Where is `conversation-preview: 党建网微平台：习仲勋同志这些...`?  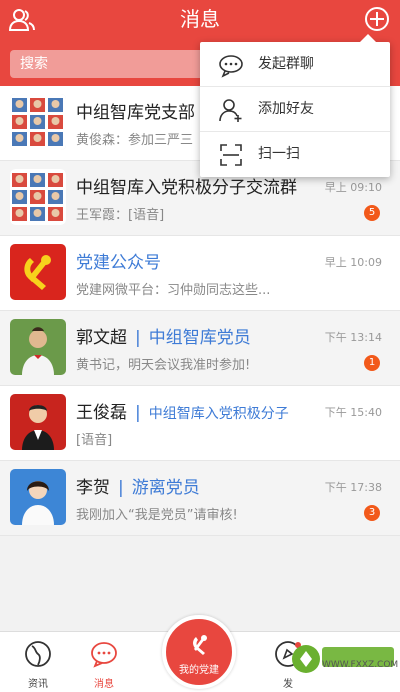
conversation-preview: 党建网微平台：习仲勋同志这些... is located at coordinates (173, 290).